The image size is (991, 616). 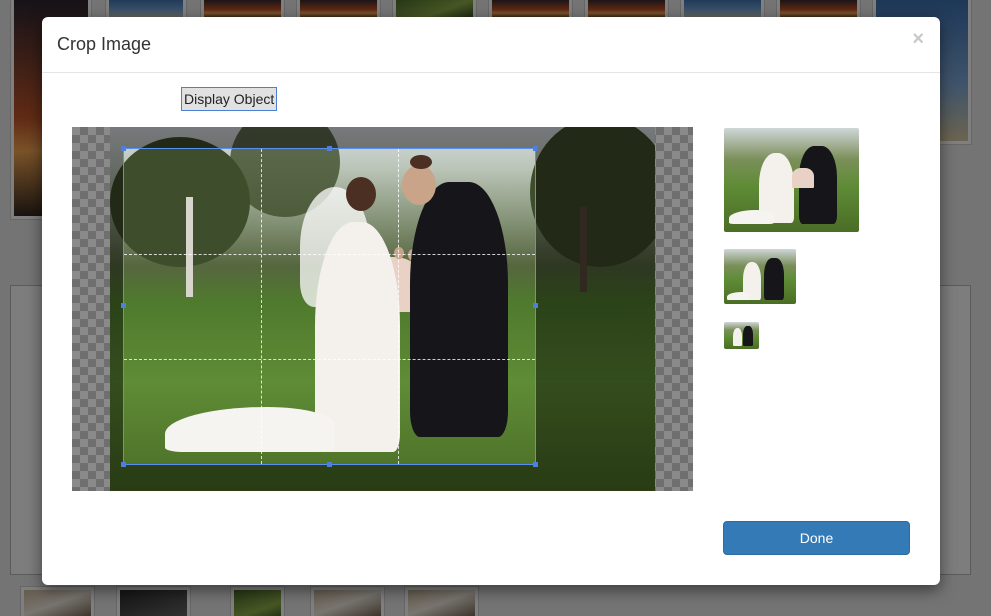 I want to click on crop-handle-w, so click(x=123, y=305).